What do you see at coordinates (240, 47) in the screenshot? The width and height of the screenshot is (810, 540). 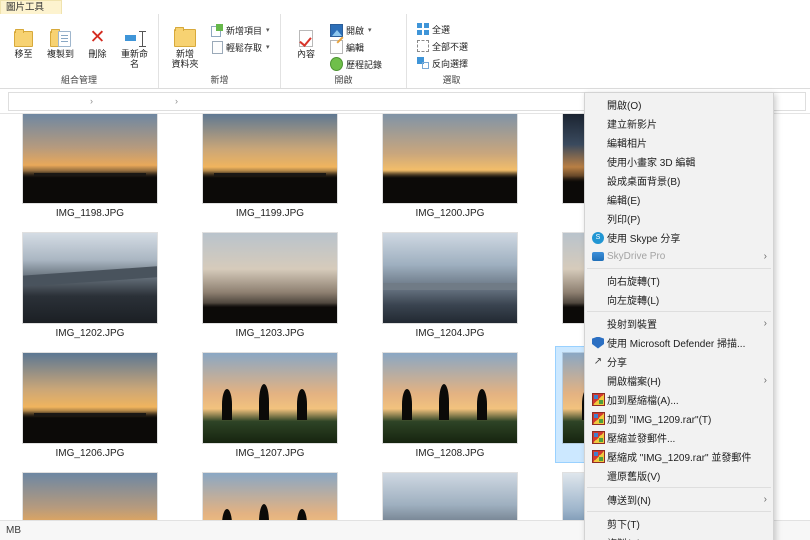 I see `easy-access-button: 輕鬆存取 ▾` at bounding box center [240, 47].